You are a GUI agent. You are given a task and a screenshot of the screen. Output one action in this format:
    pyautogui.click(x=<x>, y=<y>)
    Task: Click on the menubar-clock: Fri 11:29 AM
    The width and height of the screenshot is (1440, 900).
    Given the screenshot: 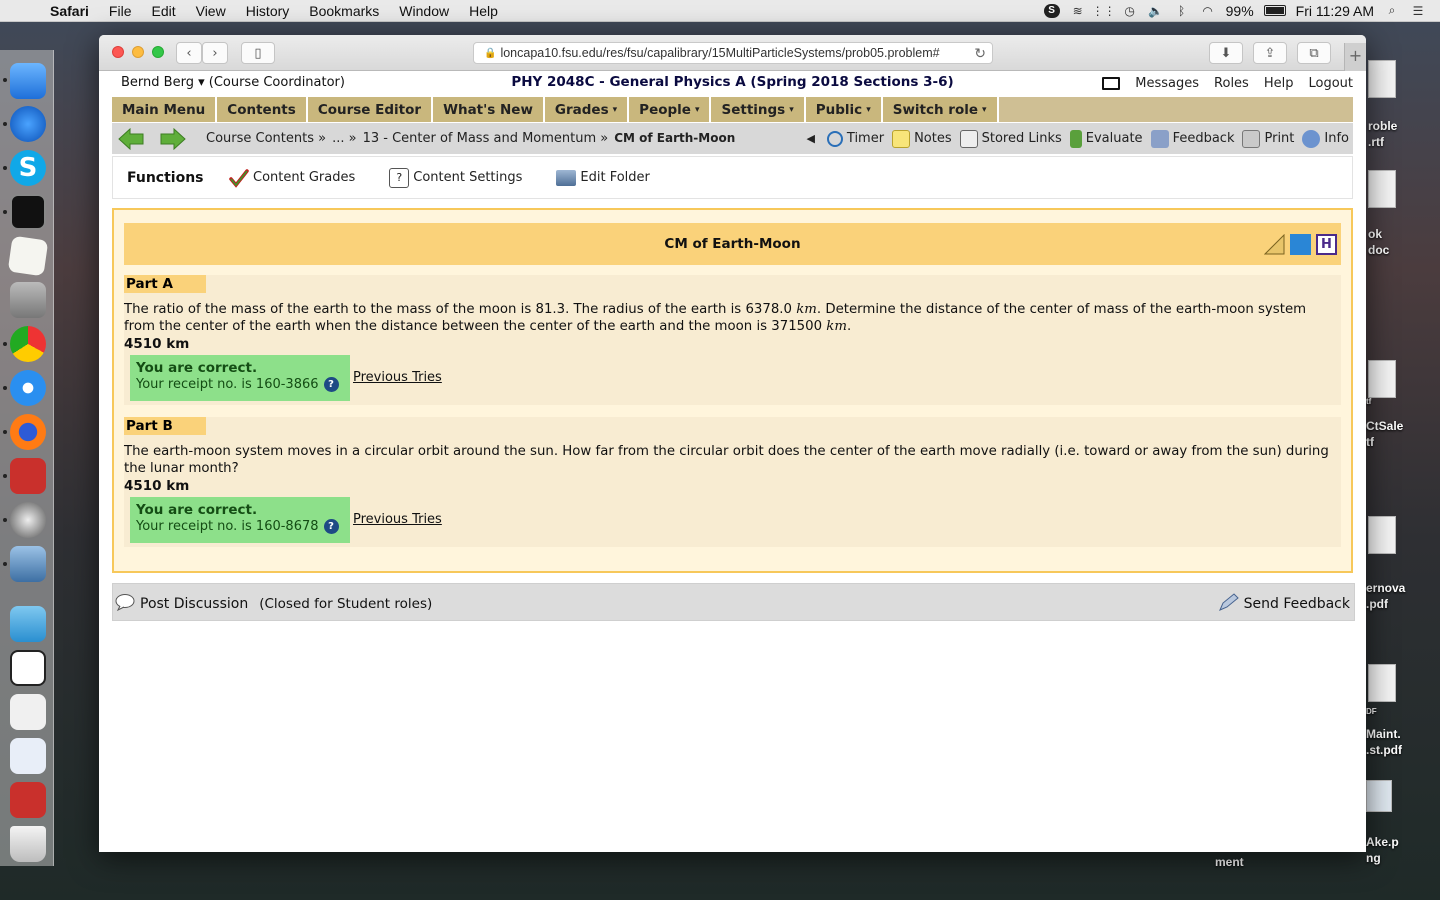 What is the action you would take?
    pyautogui.click(x=1335, y=11)
    